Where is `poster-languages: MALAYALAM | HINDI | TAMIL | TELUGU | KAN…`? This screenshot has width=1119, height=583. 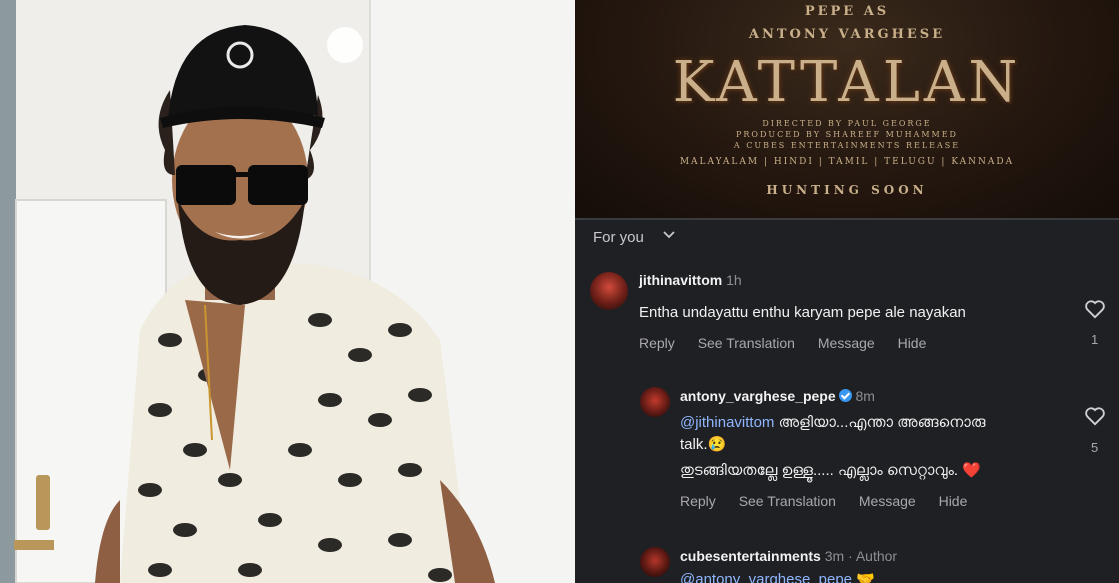 poster-languages: MALAYALAM | HINDI | TAMIL | TELUGU | KAN… is located at coordinates (847, 162).